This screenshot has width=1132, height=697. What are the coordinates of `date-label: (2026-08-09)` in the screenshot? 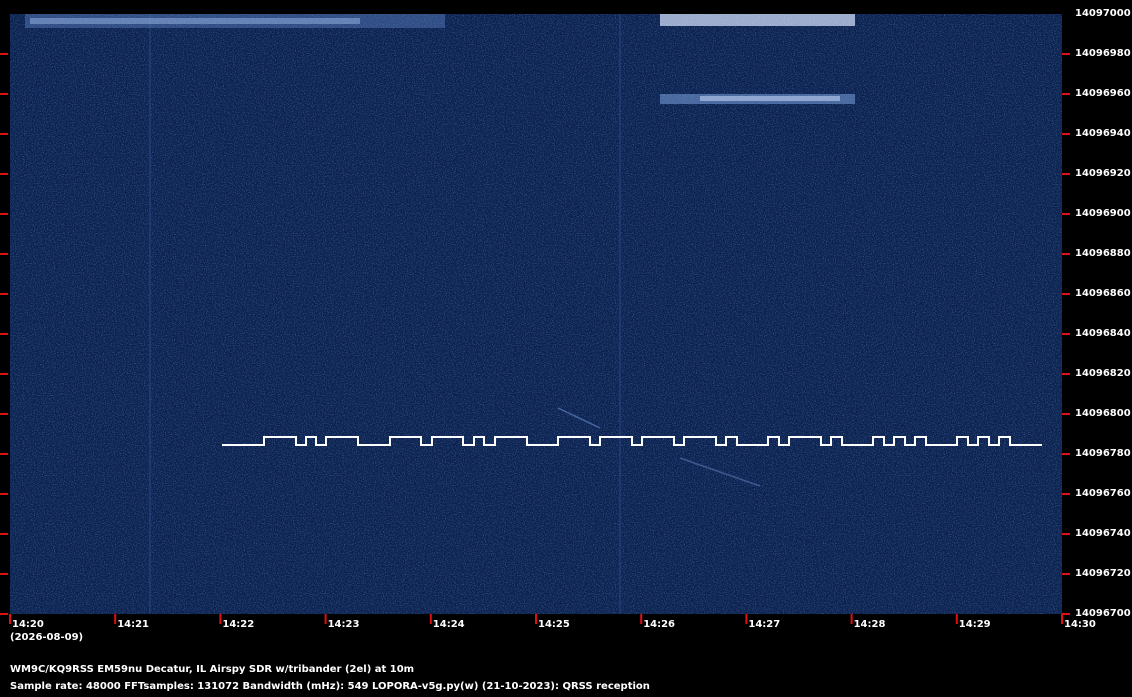 It's located at (47, 637).